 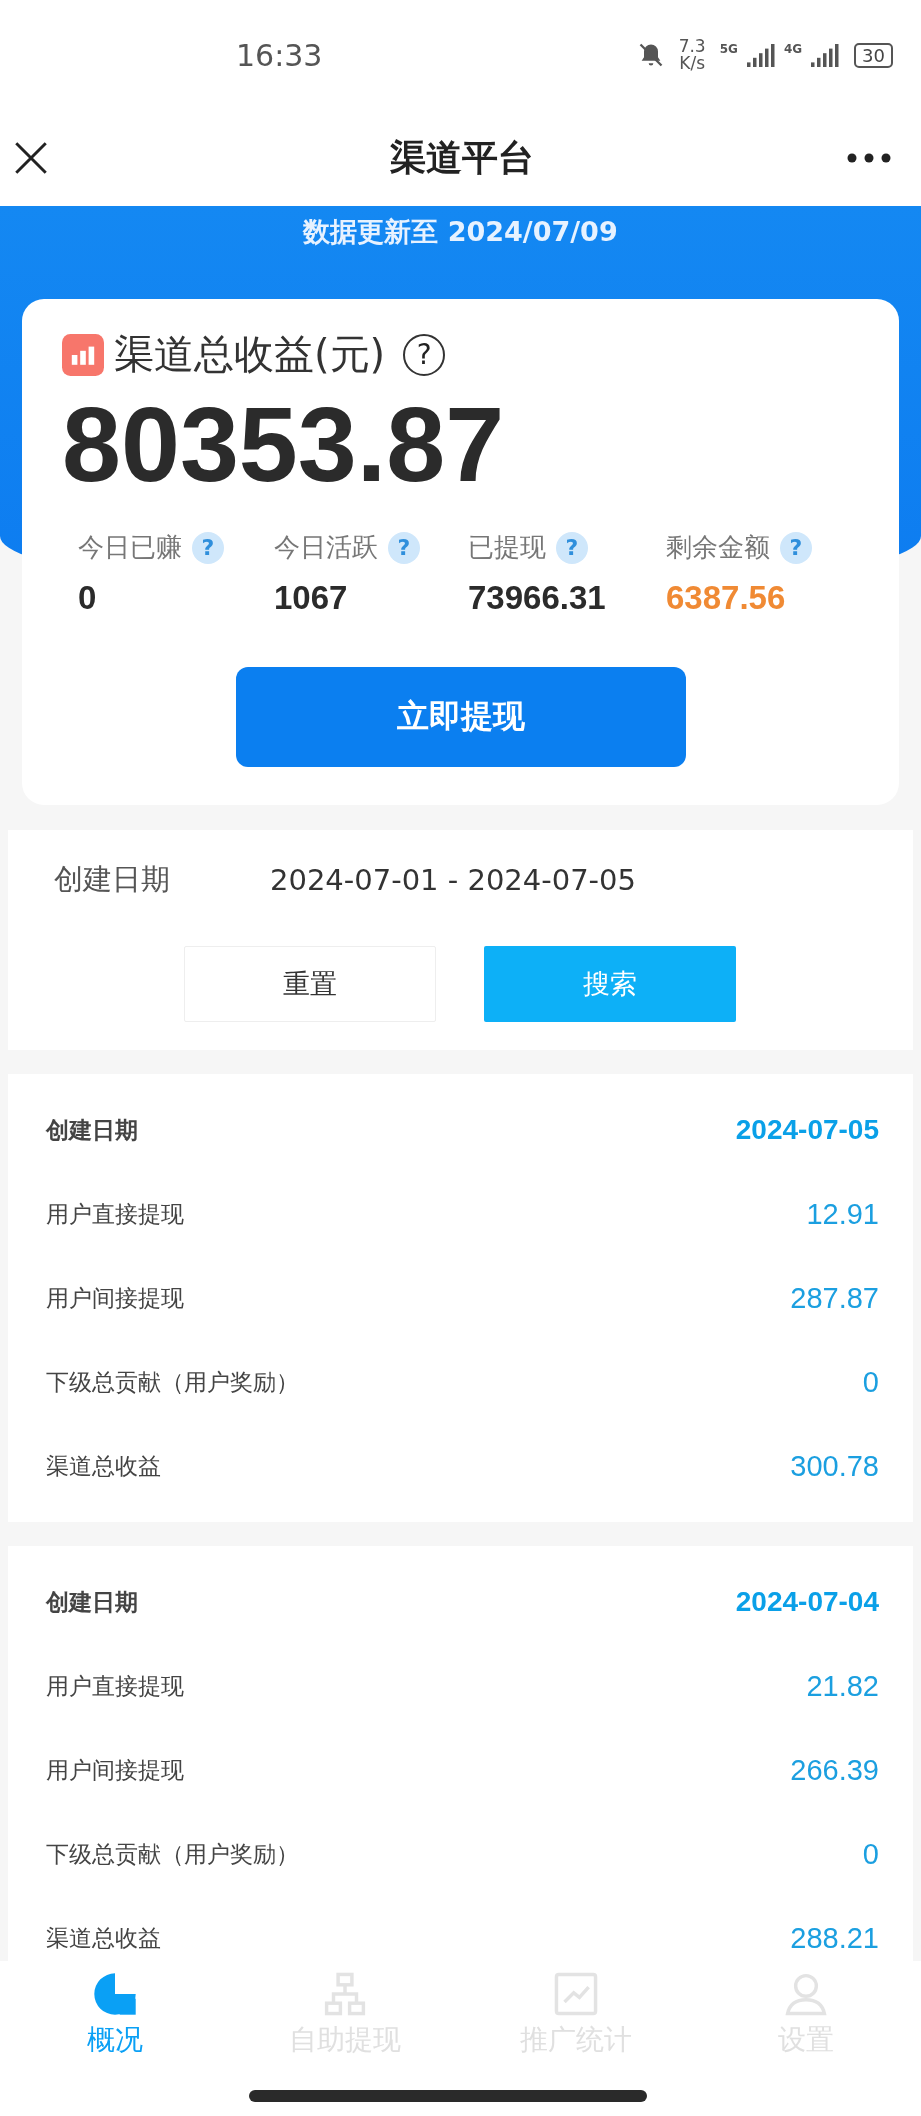 I want to click on stat-label: 已提现, so click(x=507, y=547).